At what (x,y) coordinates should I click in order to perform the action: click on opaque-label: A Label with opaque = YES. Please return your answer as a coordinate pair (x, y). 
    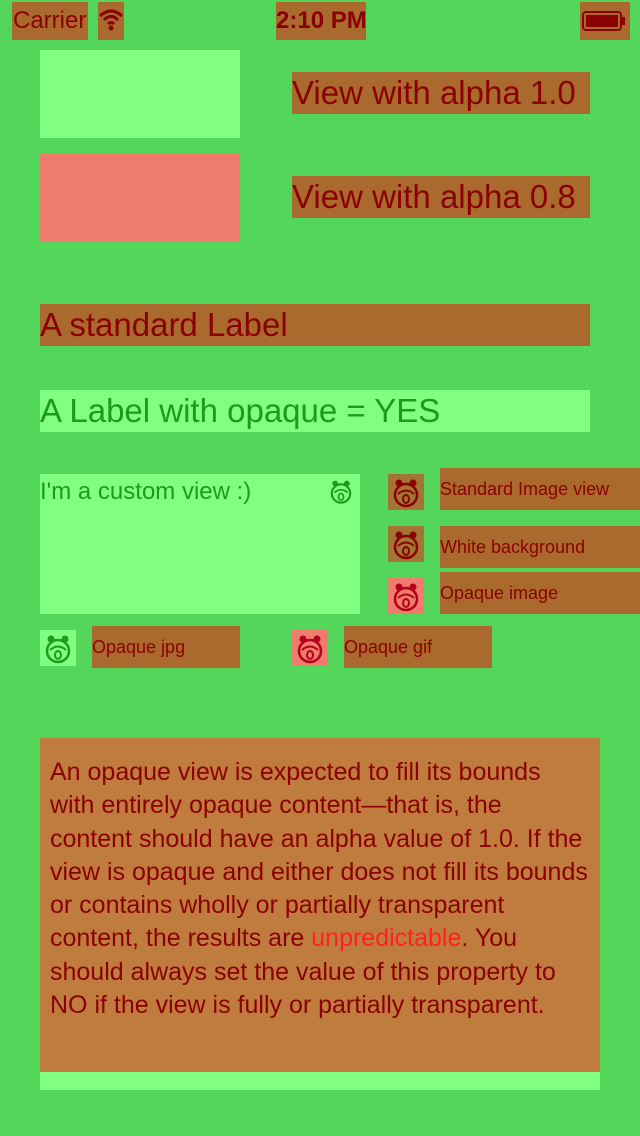
    Looking at the image, I should click on (315, 411).